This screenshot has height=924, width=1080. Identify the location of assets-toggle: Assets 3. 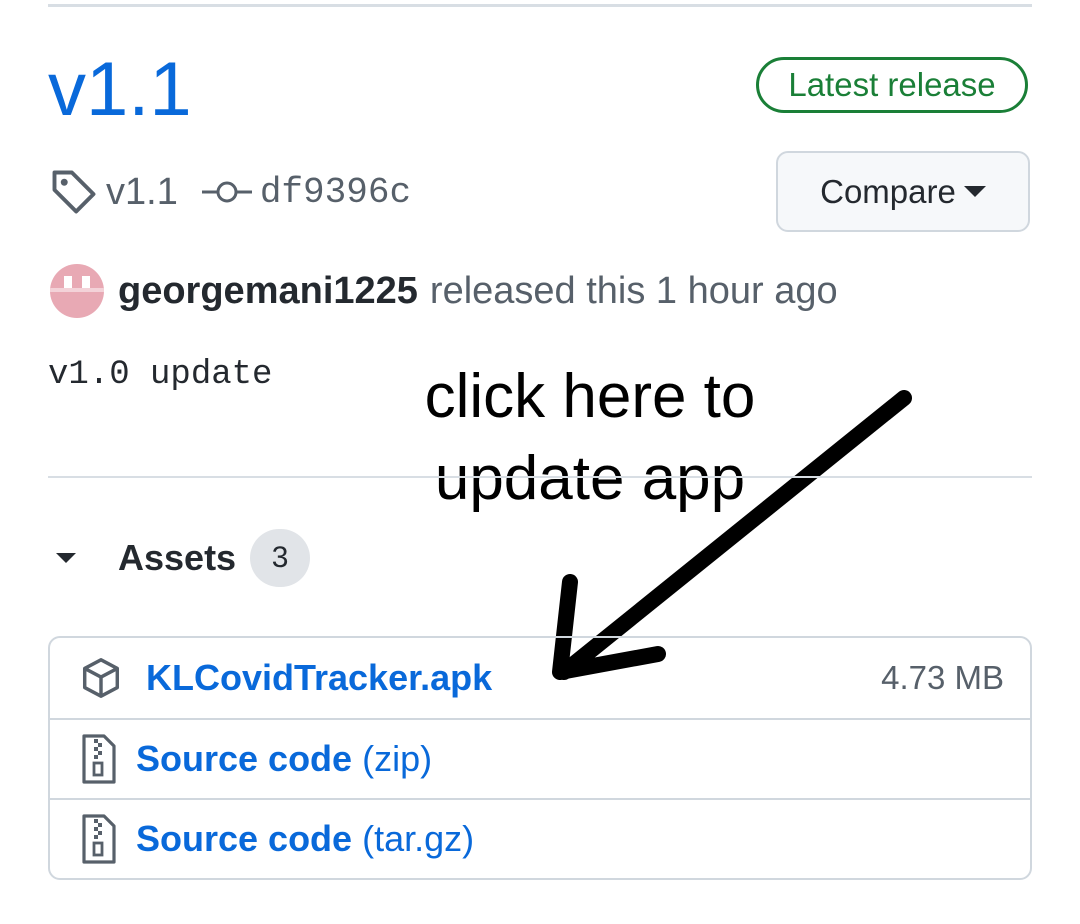
(183, 558).